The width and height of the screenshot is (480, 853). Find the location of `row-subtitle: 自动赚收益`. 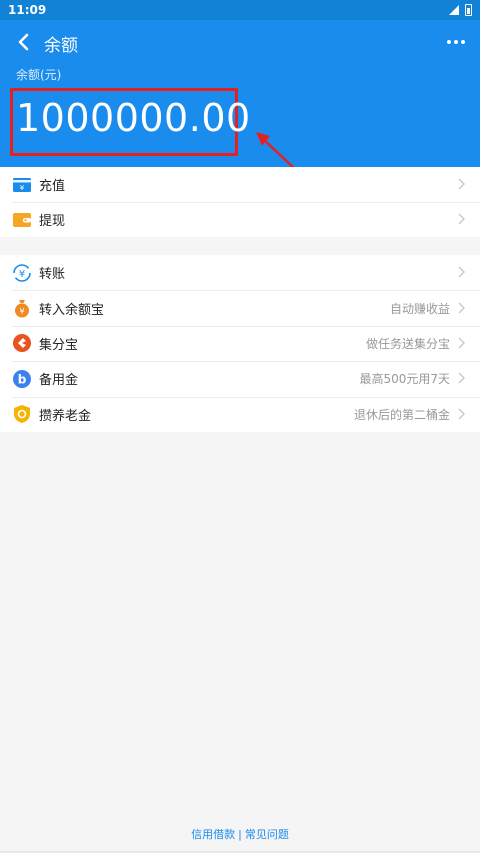

row-subtitle: 自动赚收益 is located at coordinates (419, 308).